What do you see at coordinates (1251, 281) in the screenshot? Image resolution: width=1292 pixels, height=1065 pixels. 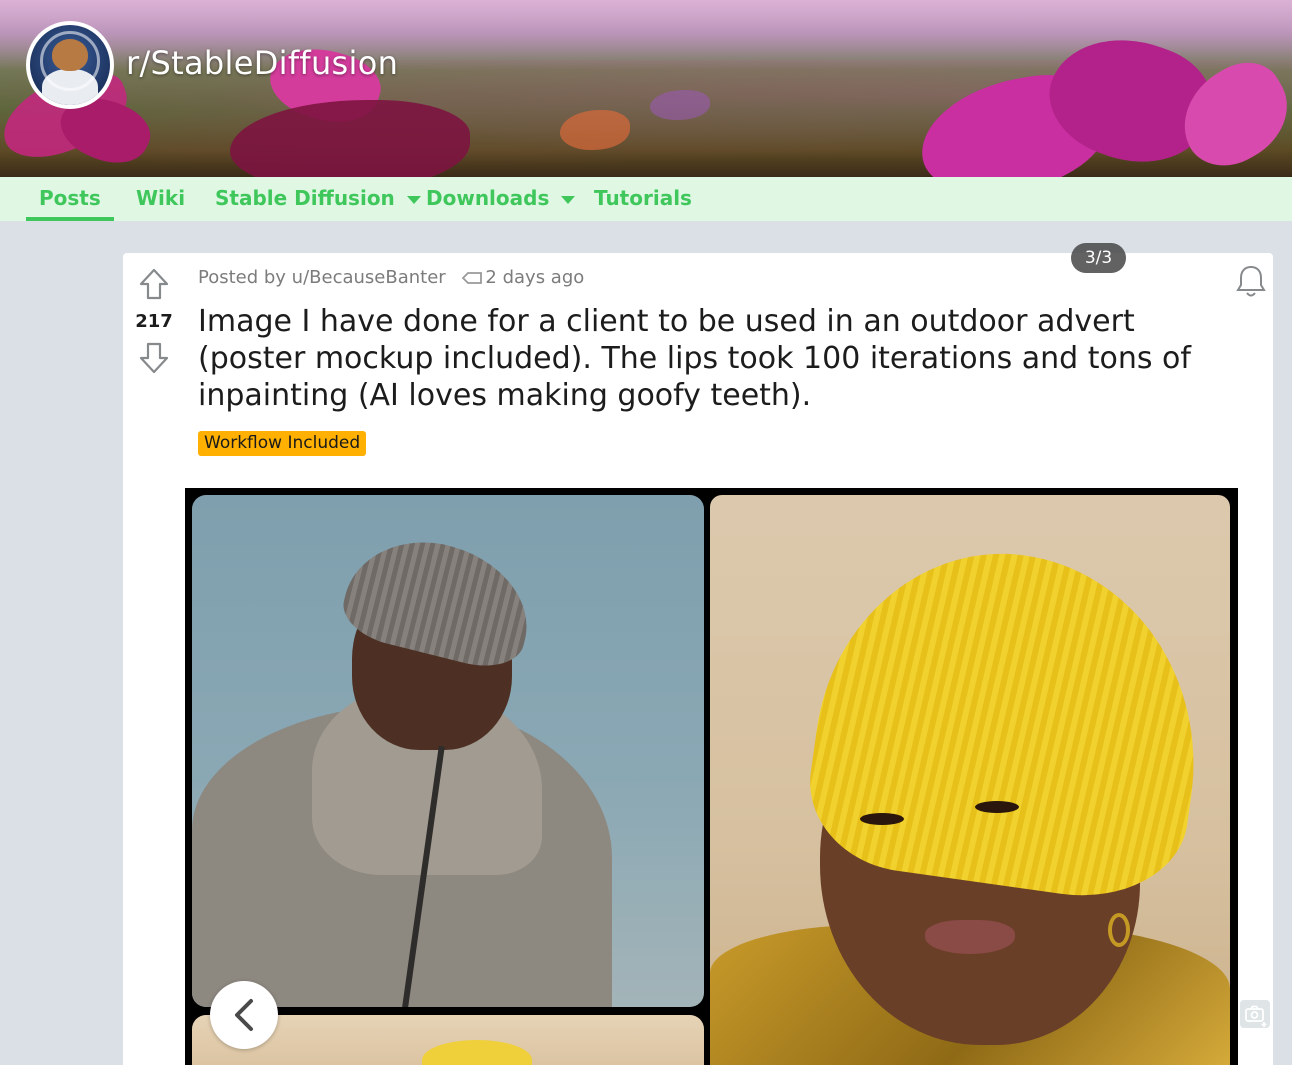 I see `bell-icon` at bounding box center [1251, 281].